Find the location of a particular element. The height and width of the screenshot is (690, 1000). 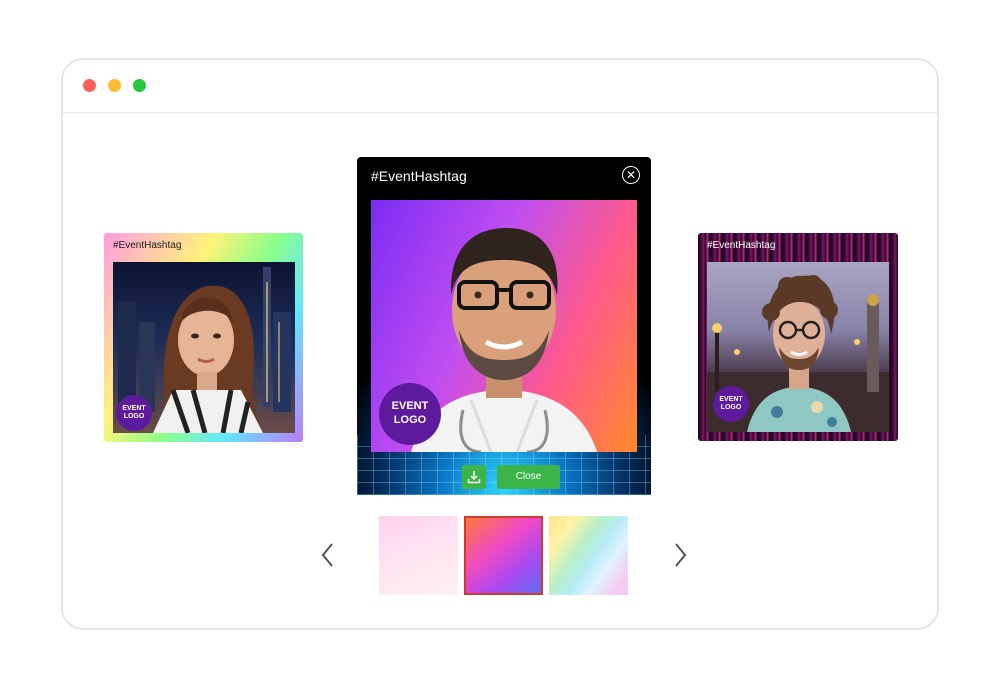

main-photo: EVENT LOGO is located at coordinates (504, 326).